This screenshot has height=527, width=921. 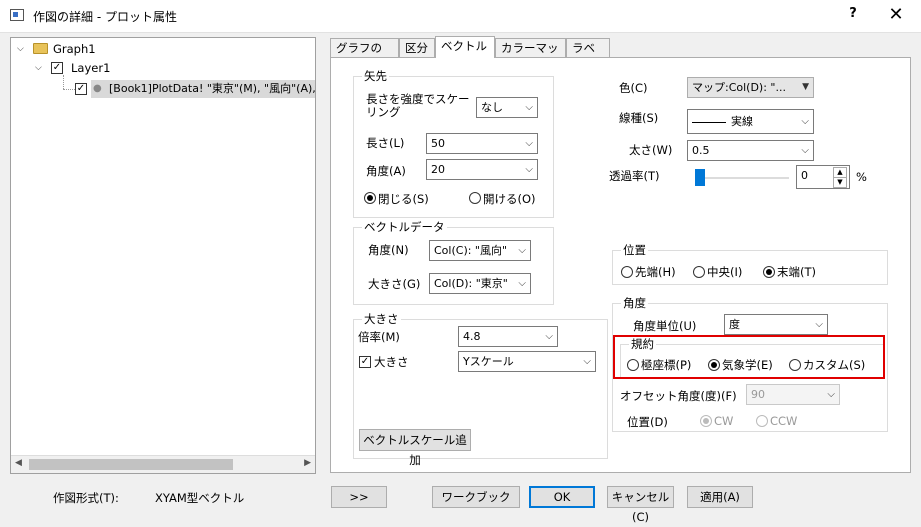 What do you see at coordinates (665, 326) in the screenshot?
I see `angle-unit-label: 角度単位(U)` at bounding box center [665, 326].